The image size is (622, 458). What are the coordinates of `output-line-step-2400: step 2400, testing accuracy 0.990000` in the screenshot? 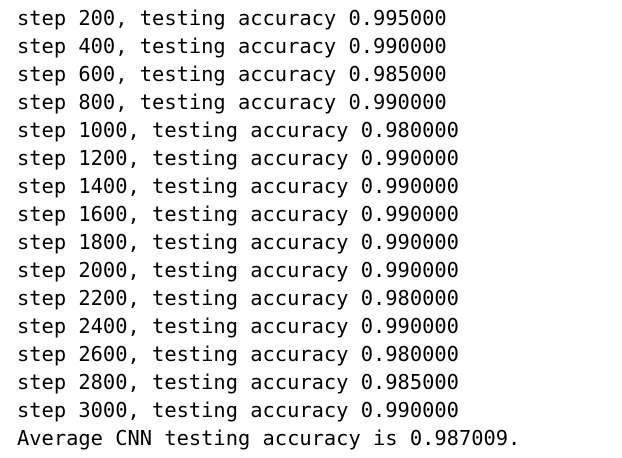 It's located at (238, 326).